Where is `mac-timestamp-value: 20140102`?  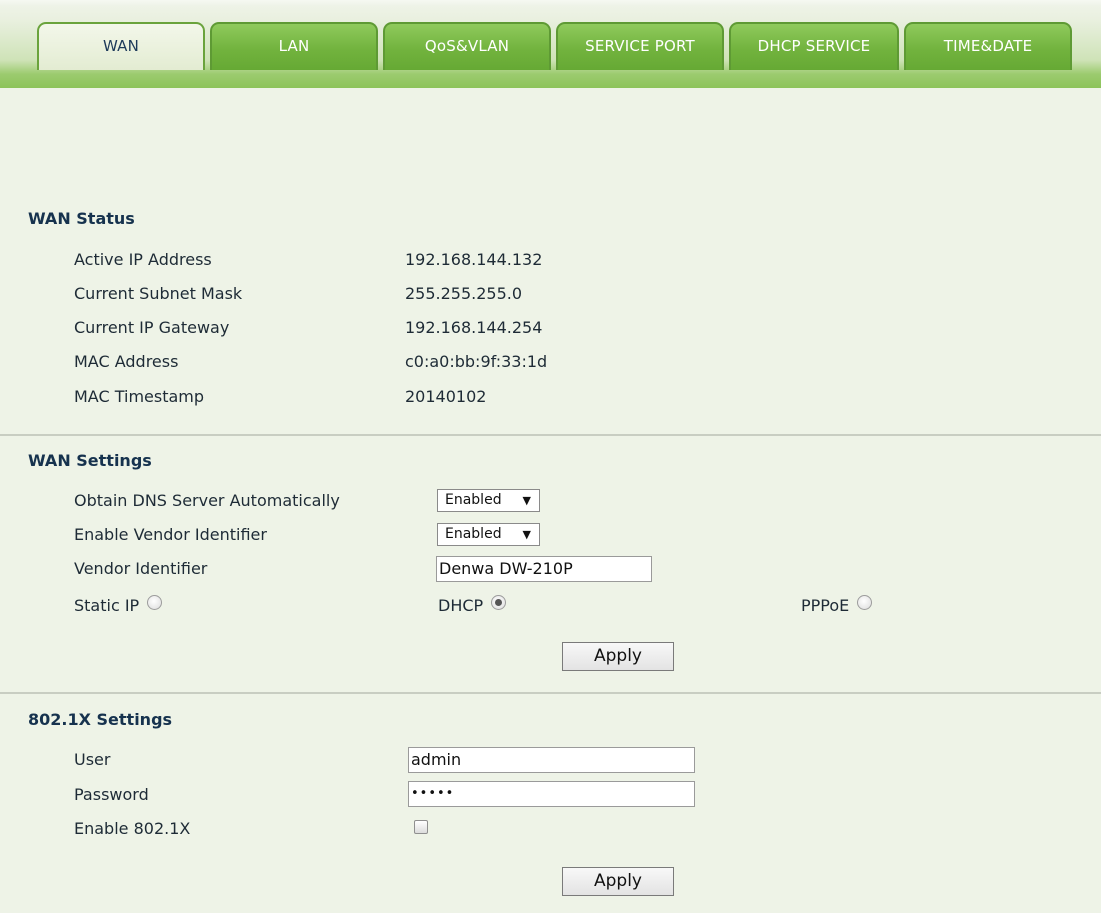
mac-timestamp-value: 20140102 is located at coordinates (446, 396).